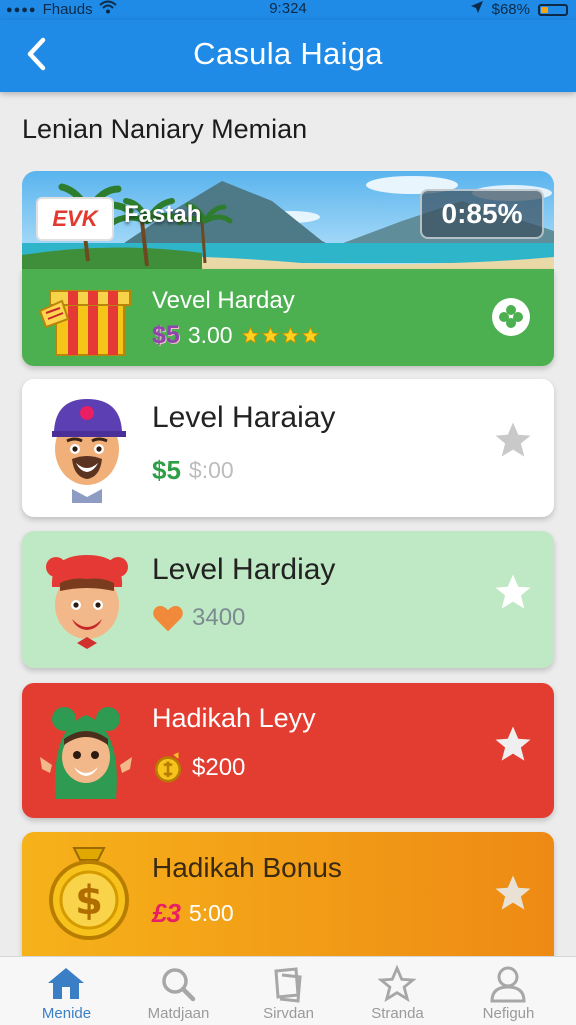 The width and height of the screenshot is (576, 1025). I want to click on tab-profile: Nefiguh, so click(508, 991).